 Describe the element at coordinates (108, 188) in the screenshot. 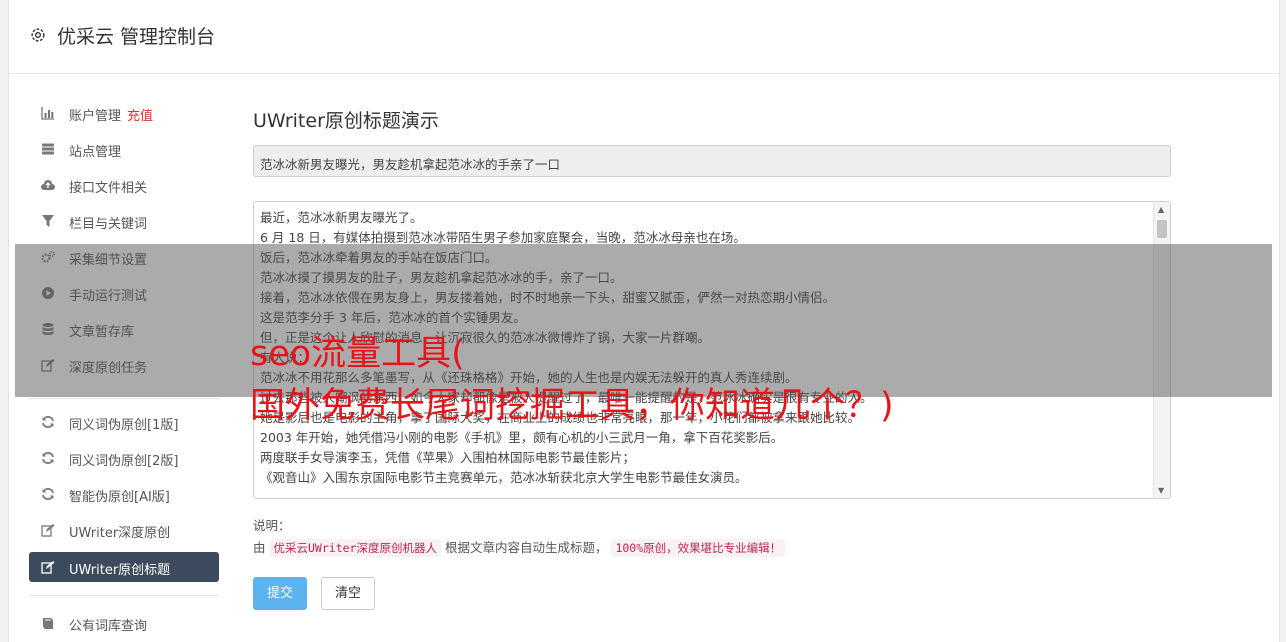

I see `sidebar-item-label: 接口文件相关` at that location.